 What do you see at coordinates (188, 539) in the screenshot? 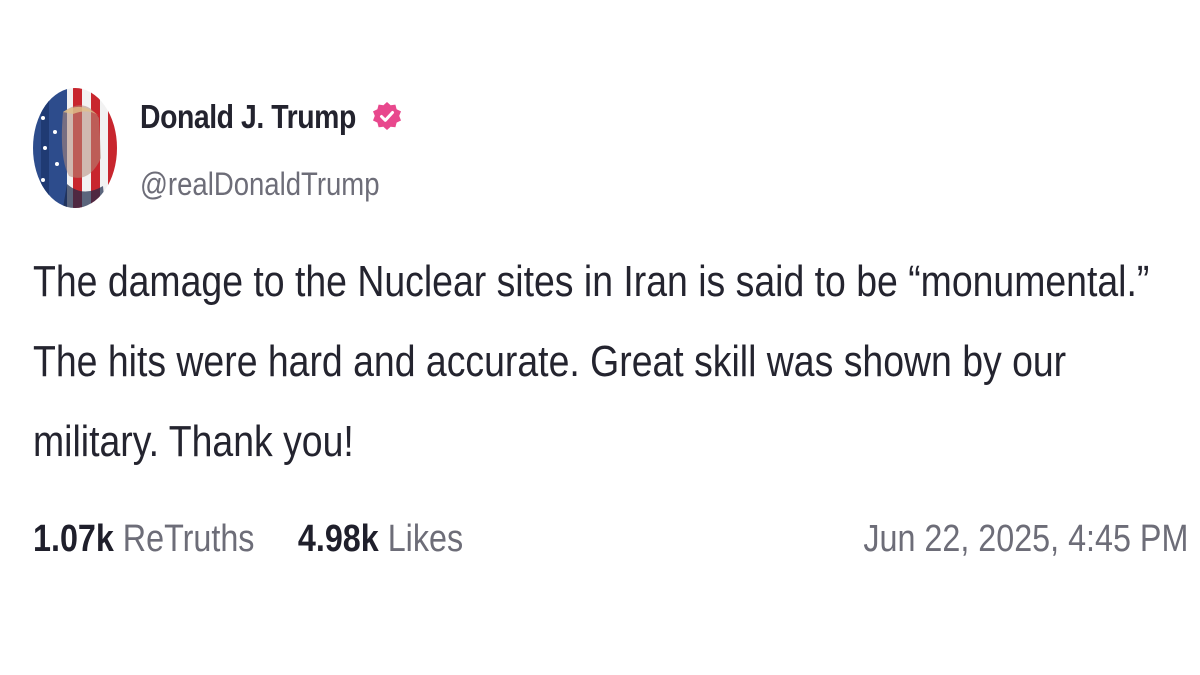
I see `retruths-label: ReTruths` at bounding box center [188, 539].